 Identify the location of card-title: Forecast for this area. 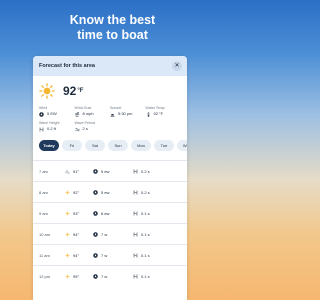
(67, 66).